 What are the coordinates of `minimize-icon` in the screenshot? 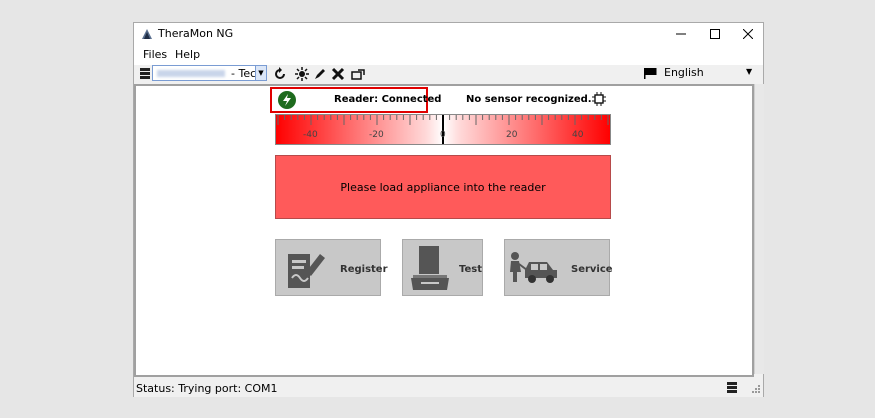 It's located at (681, 34).